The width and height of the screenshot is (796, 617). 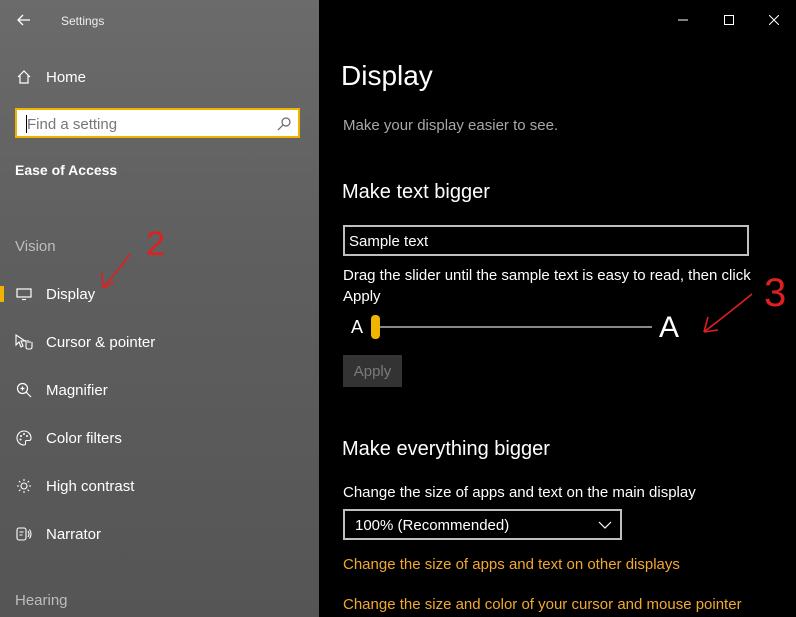 I want to click on sidebar-item-cursor-pointer: Cursor & pointer, so click(x=159, y=342).